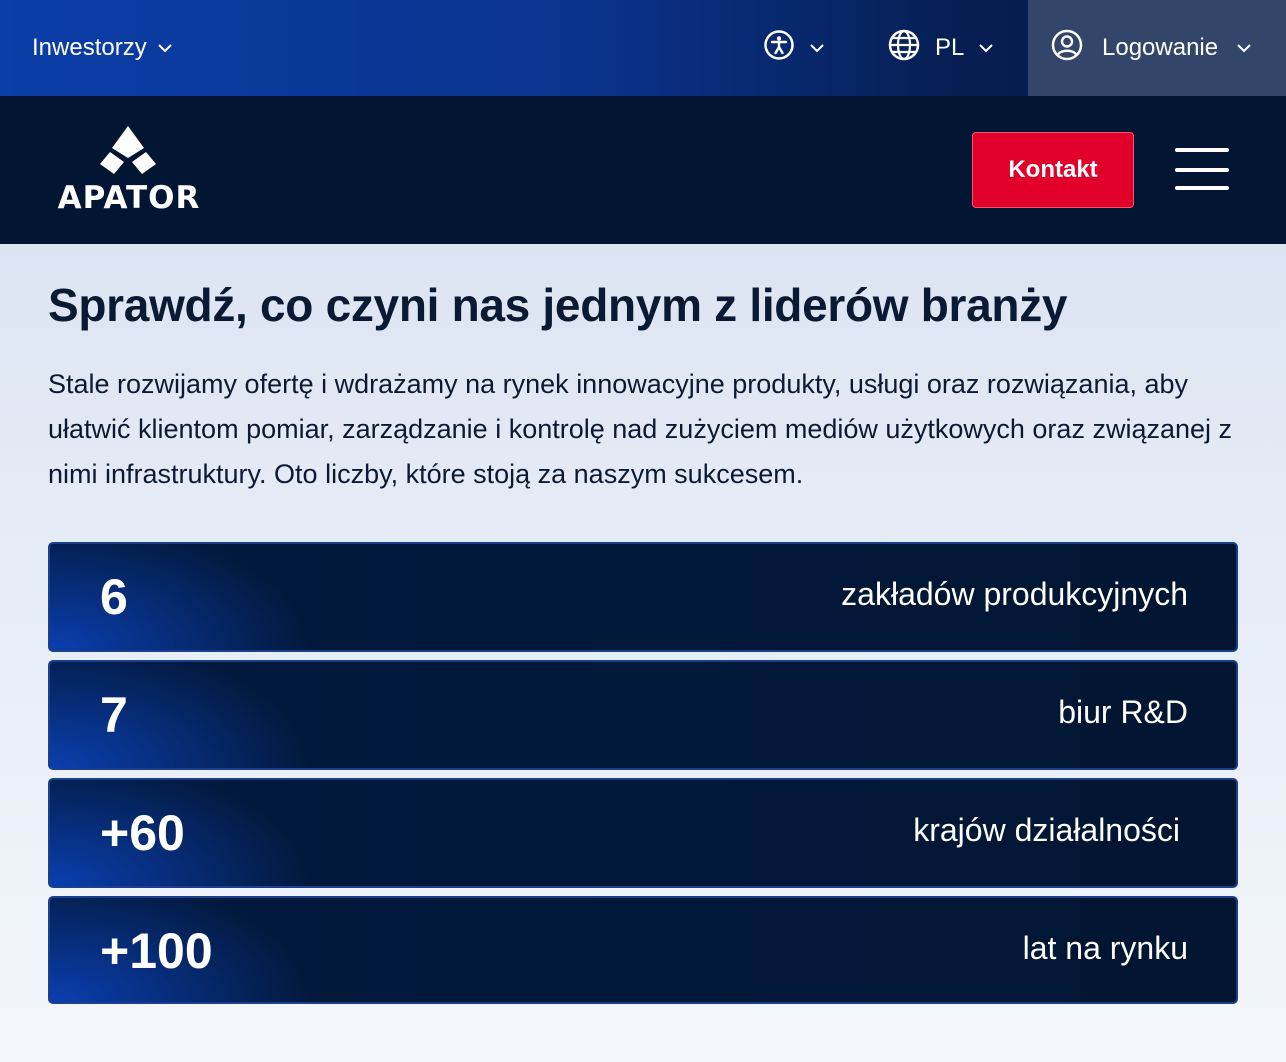  I want to click on main-navbar: APATOR Kontakt, so click(643, 170).